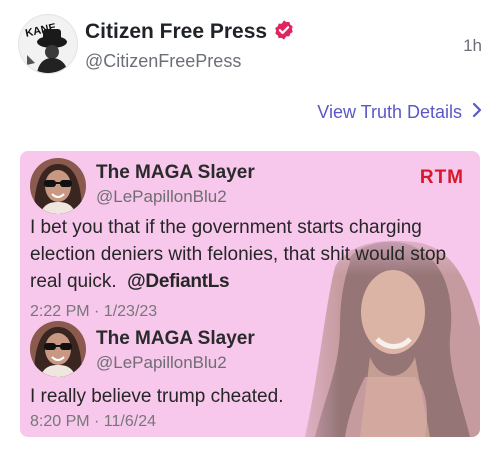 This screenshot has width=500, height=455. What do you see at coordinates (477, 112) in the screenshot?
I see `chevron-right-icon` at bounding box center [477, 112].